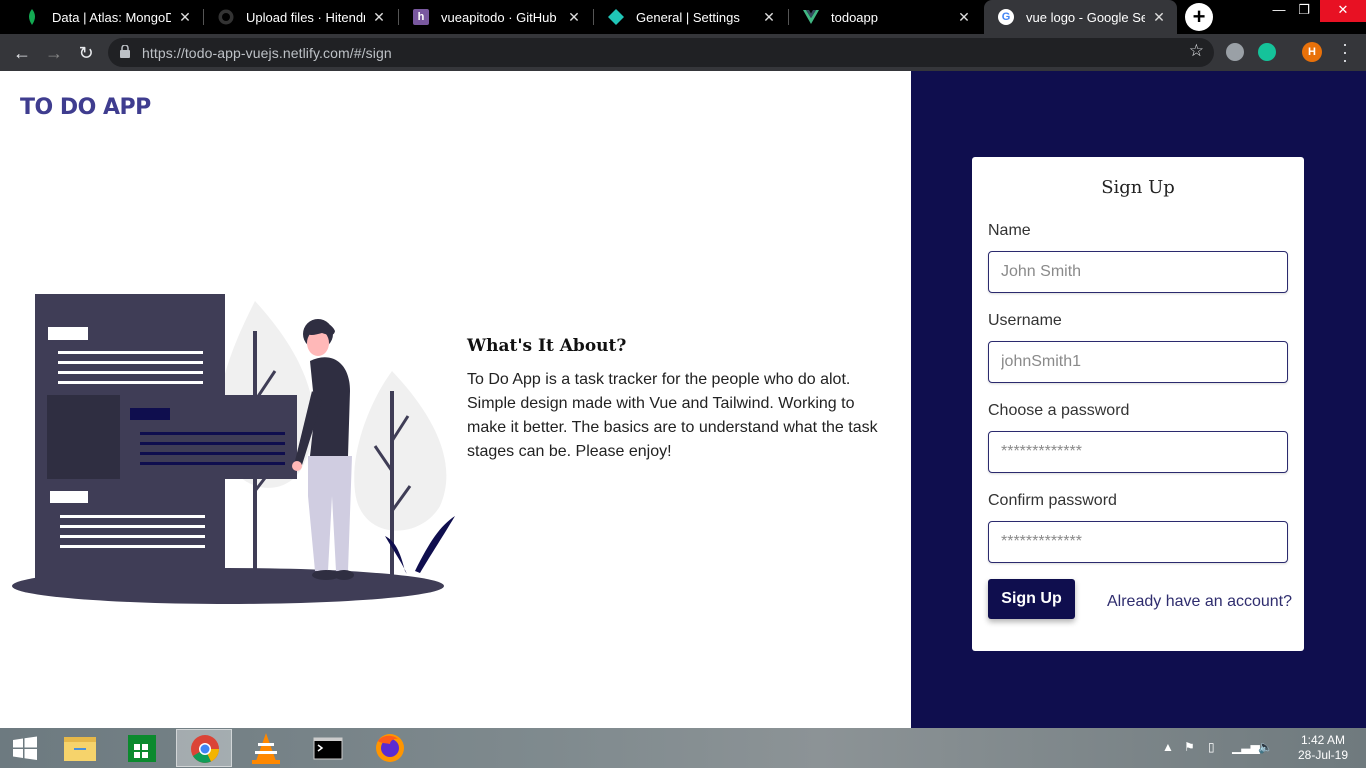 The width and height of the screenshot is (1366, 773). I want to click on chrome-icon, so click(204, 748).